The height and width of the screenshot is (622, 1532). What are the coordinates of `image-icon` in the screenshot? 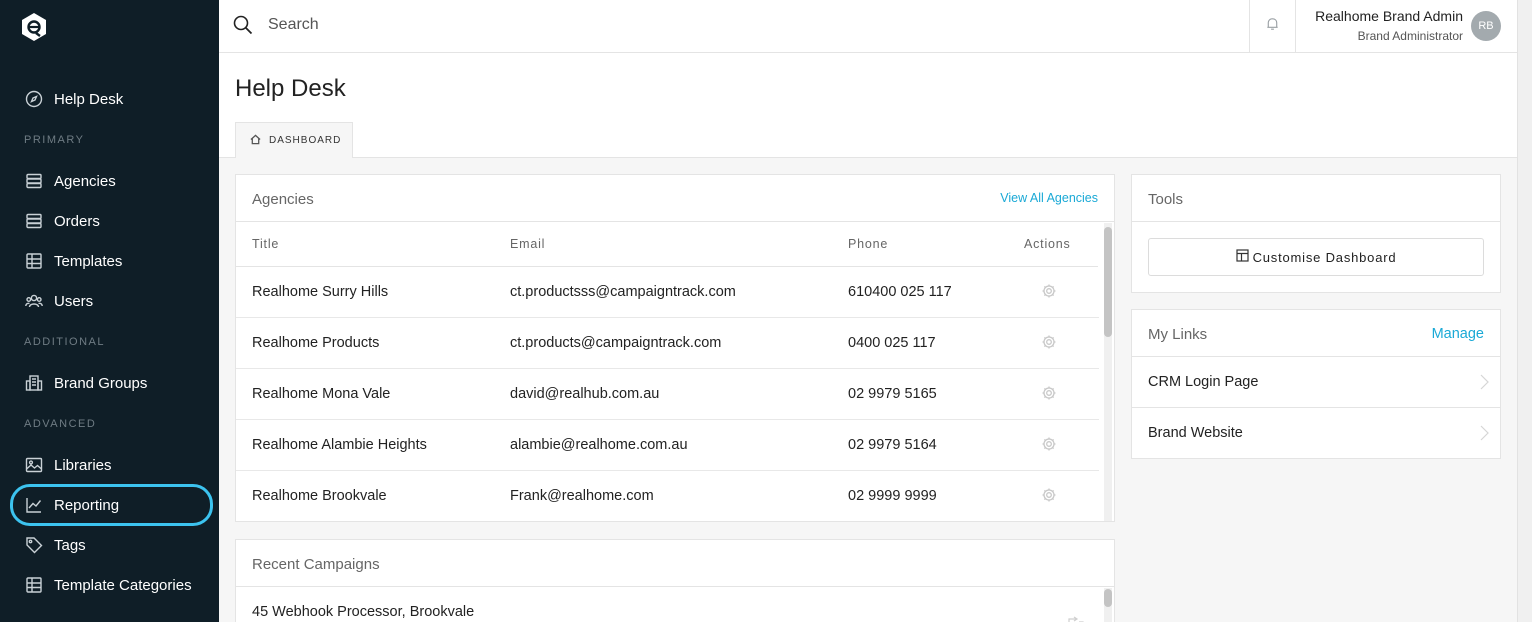 It's located at (34, 465).